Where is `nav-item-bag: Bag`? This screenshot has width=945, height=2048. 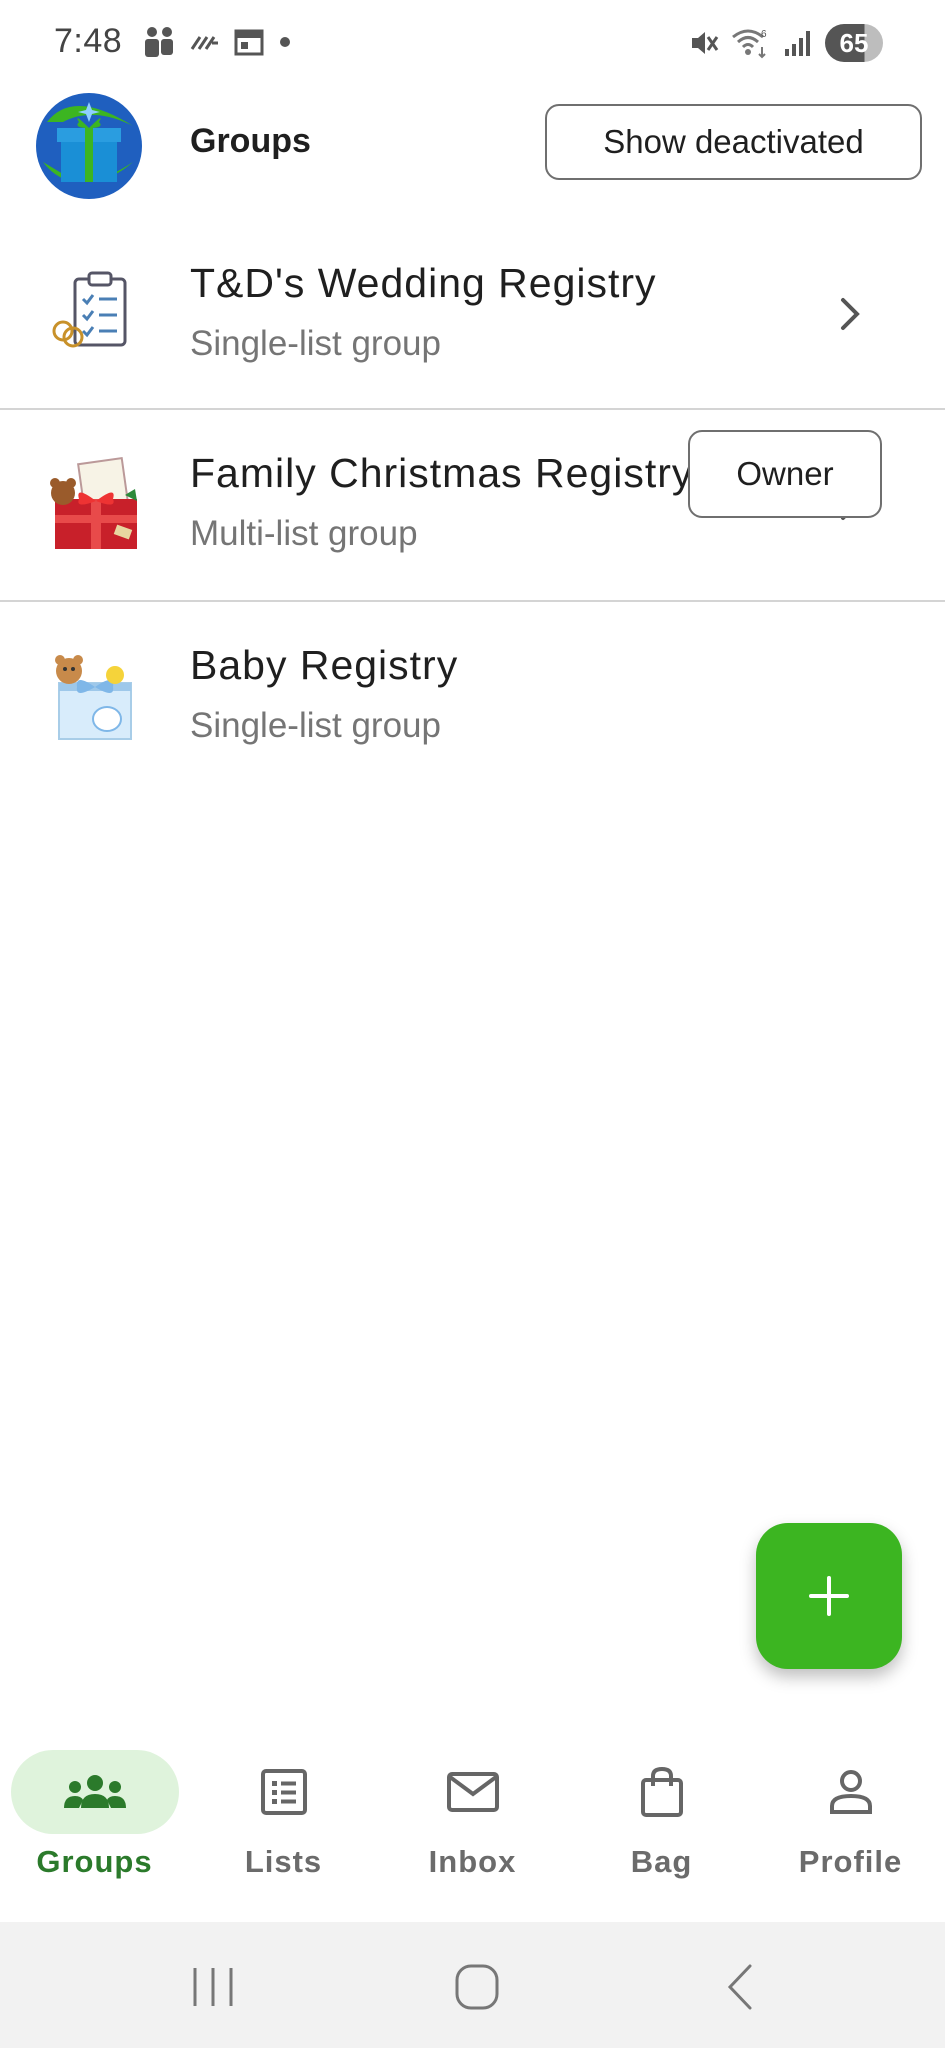
nav-item-bag: Bag is located at coordinates (661, 1826).